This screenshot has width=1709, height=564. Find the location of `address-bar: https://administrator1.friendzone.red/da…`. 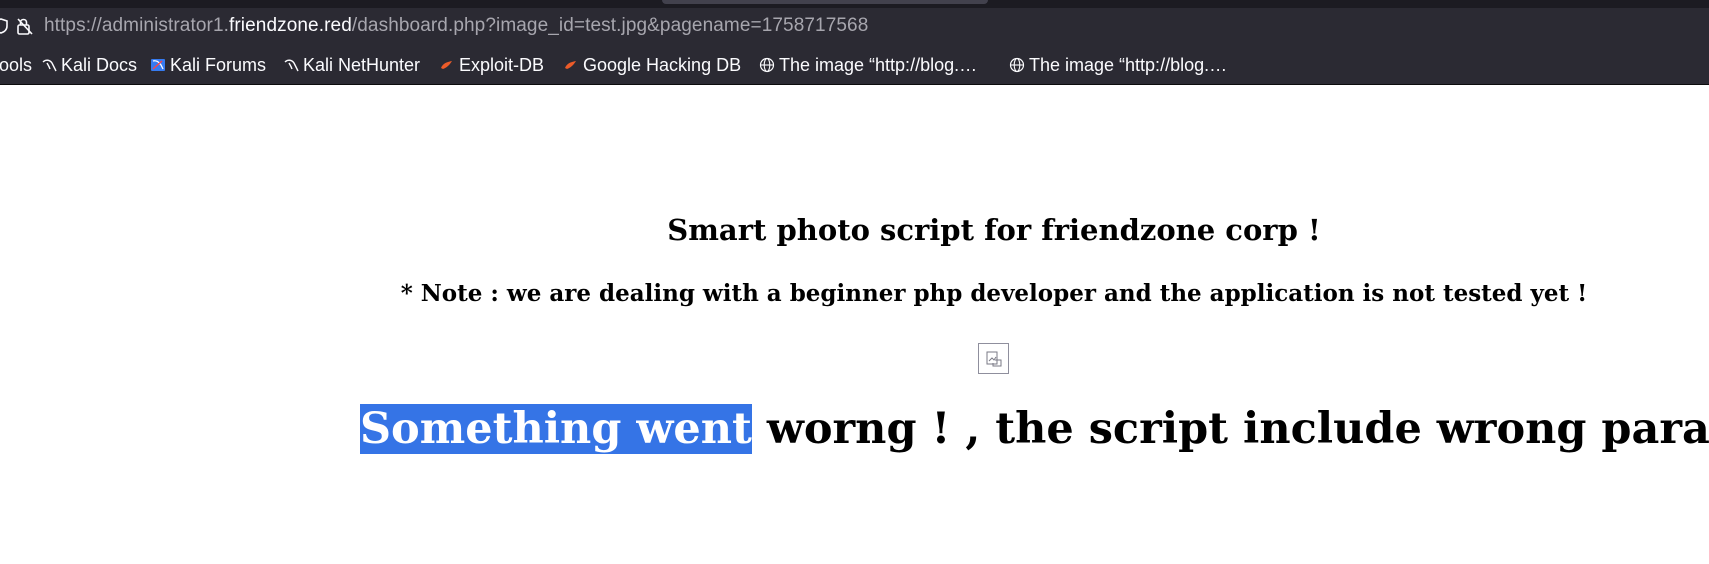

address-bar: https://administrator1.friendzone.red/da… is located at coordinates (854, 26).